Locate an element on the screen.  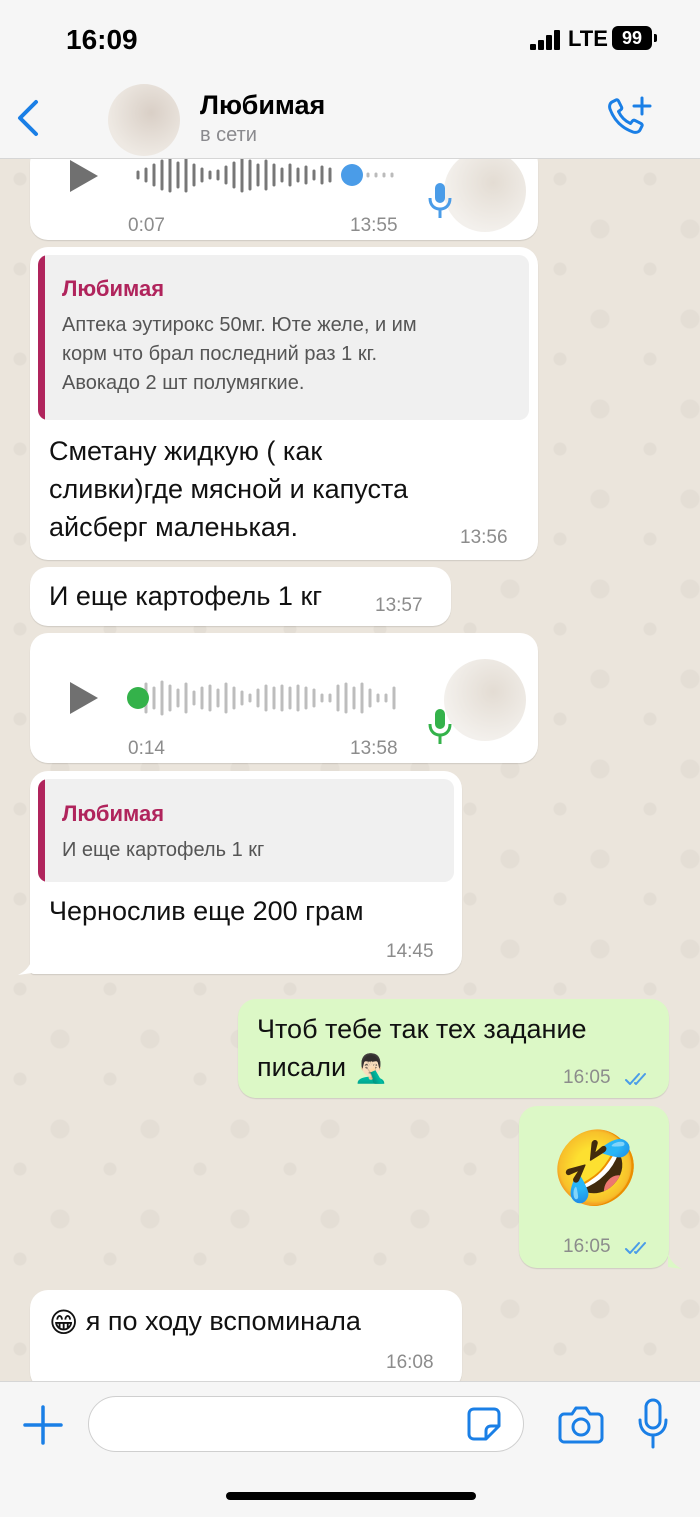
message-text-line: Сметану жидкую ( как is located at coordinates (186, 451).